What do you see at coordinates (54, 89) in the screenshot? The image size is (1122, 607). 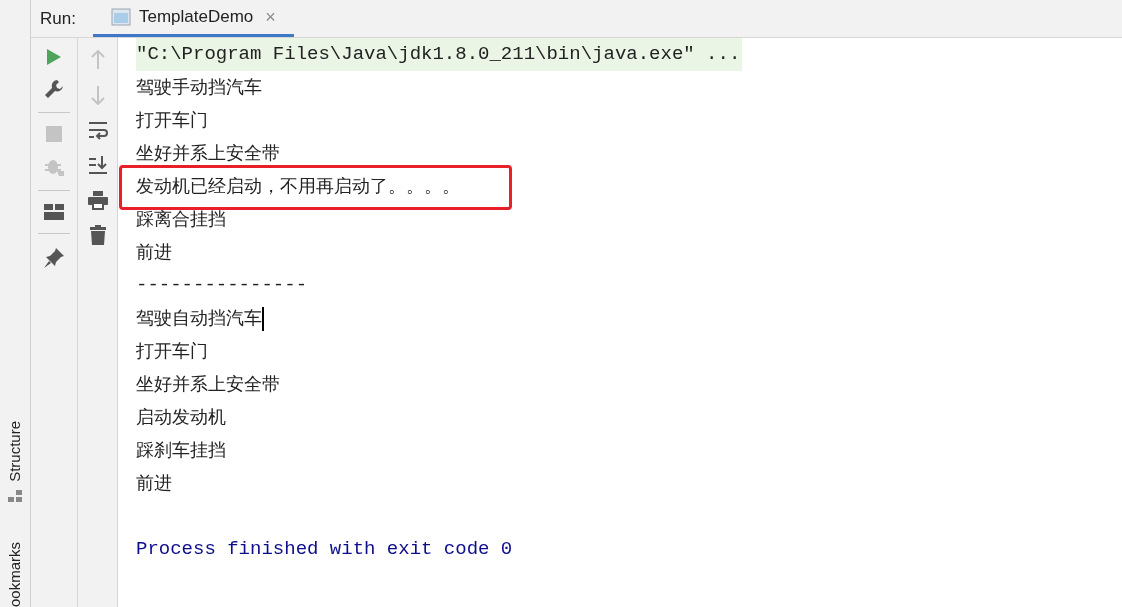 I see `wrench-icon` at bounding box center [54, 89].